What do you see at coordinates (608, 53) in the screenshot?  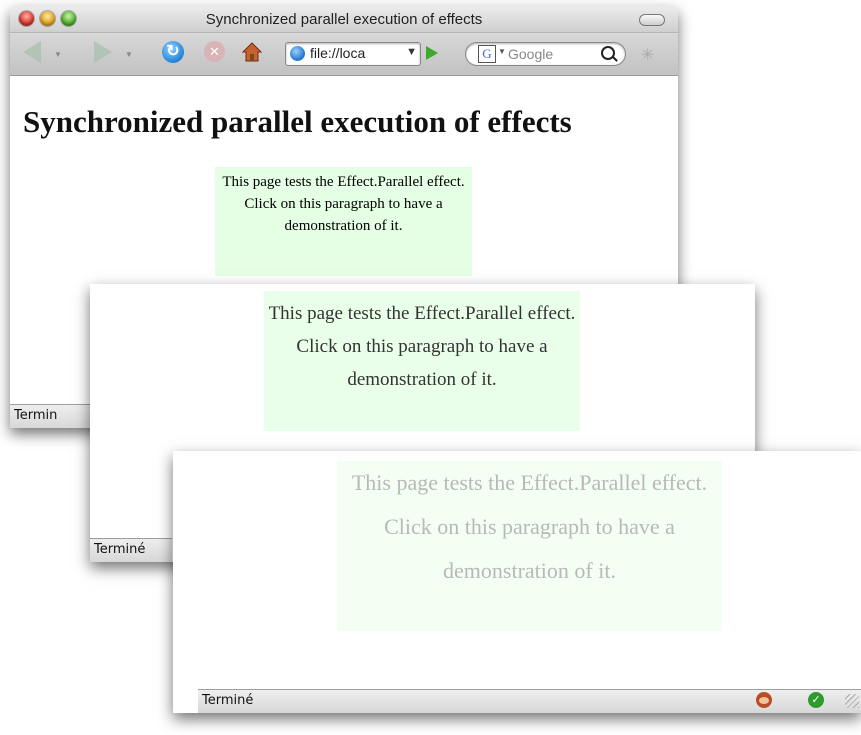 I see `magnifier-icon` at bounding box center [608, 53].